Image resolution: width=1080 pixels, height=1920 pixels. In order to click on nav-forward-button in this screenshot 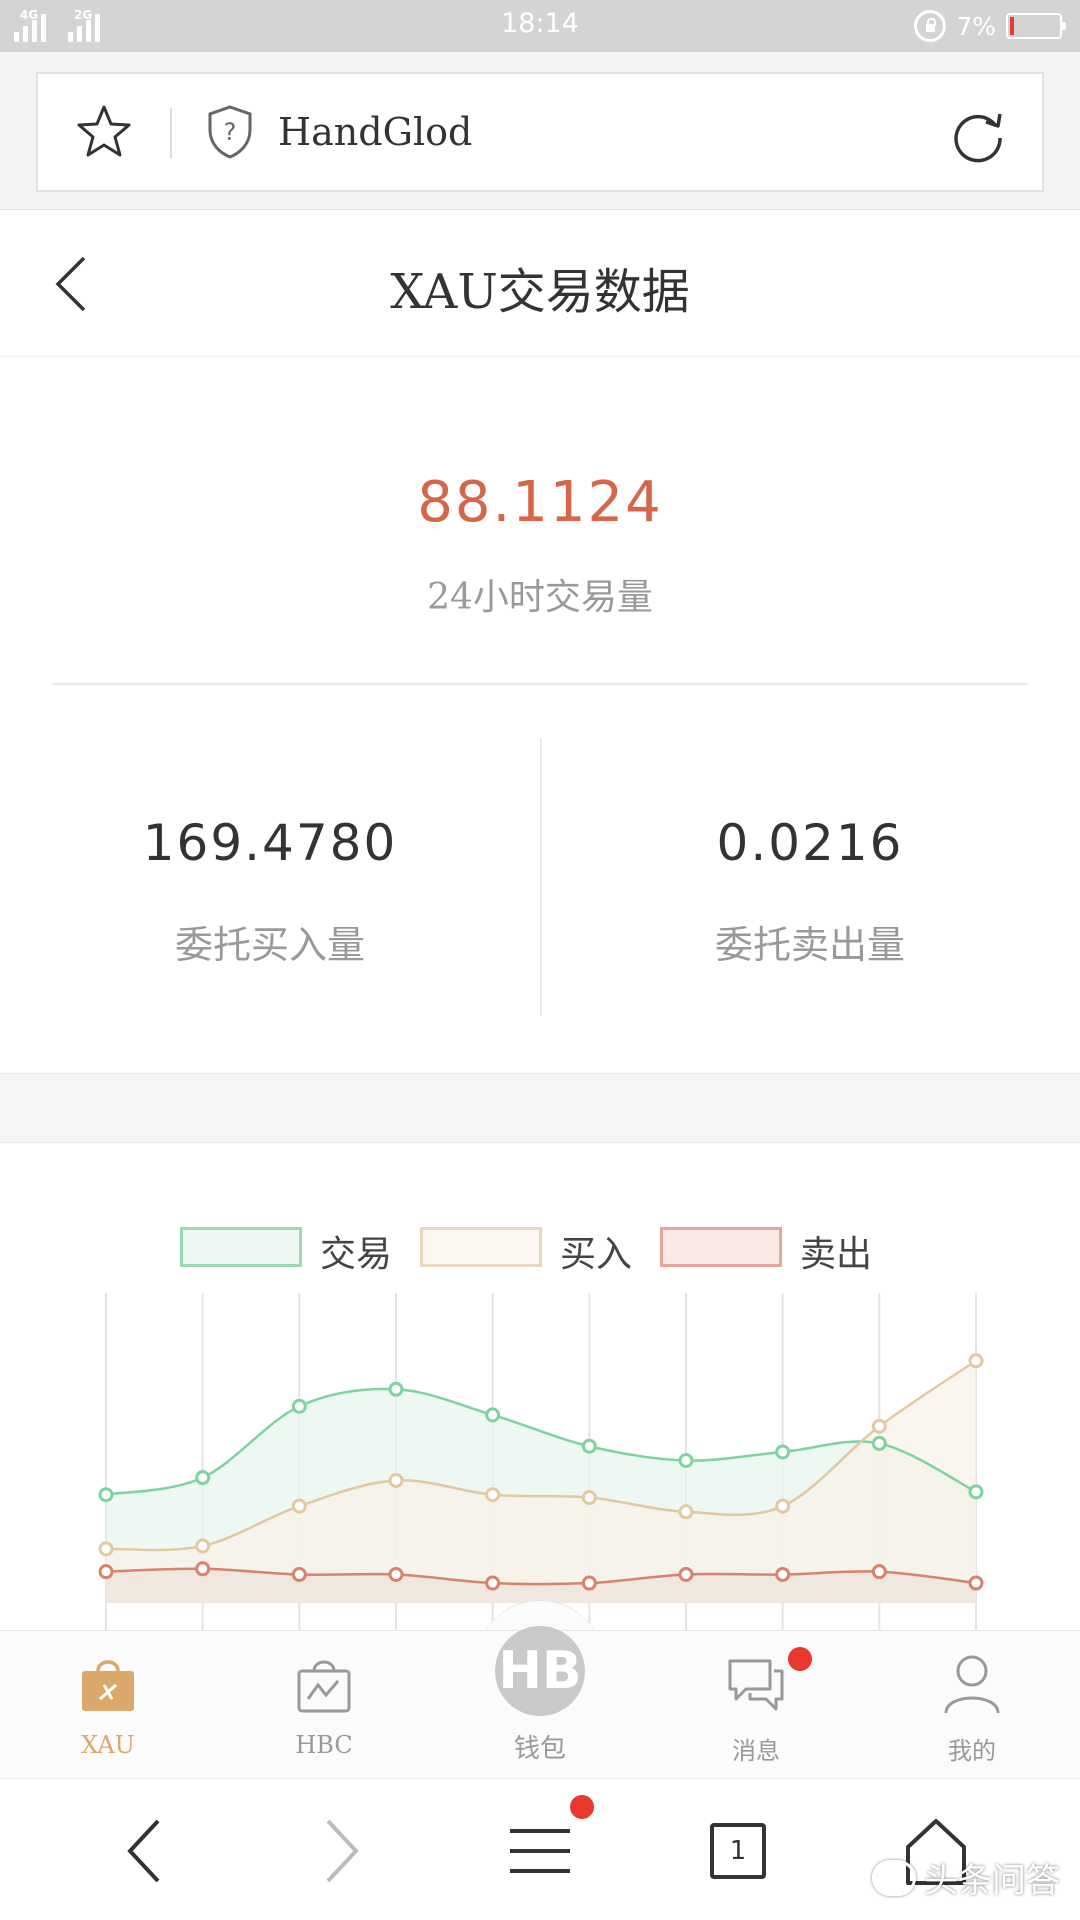, I will do `click(340, 1851)`.